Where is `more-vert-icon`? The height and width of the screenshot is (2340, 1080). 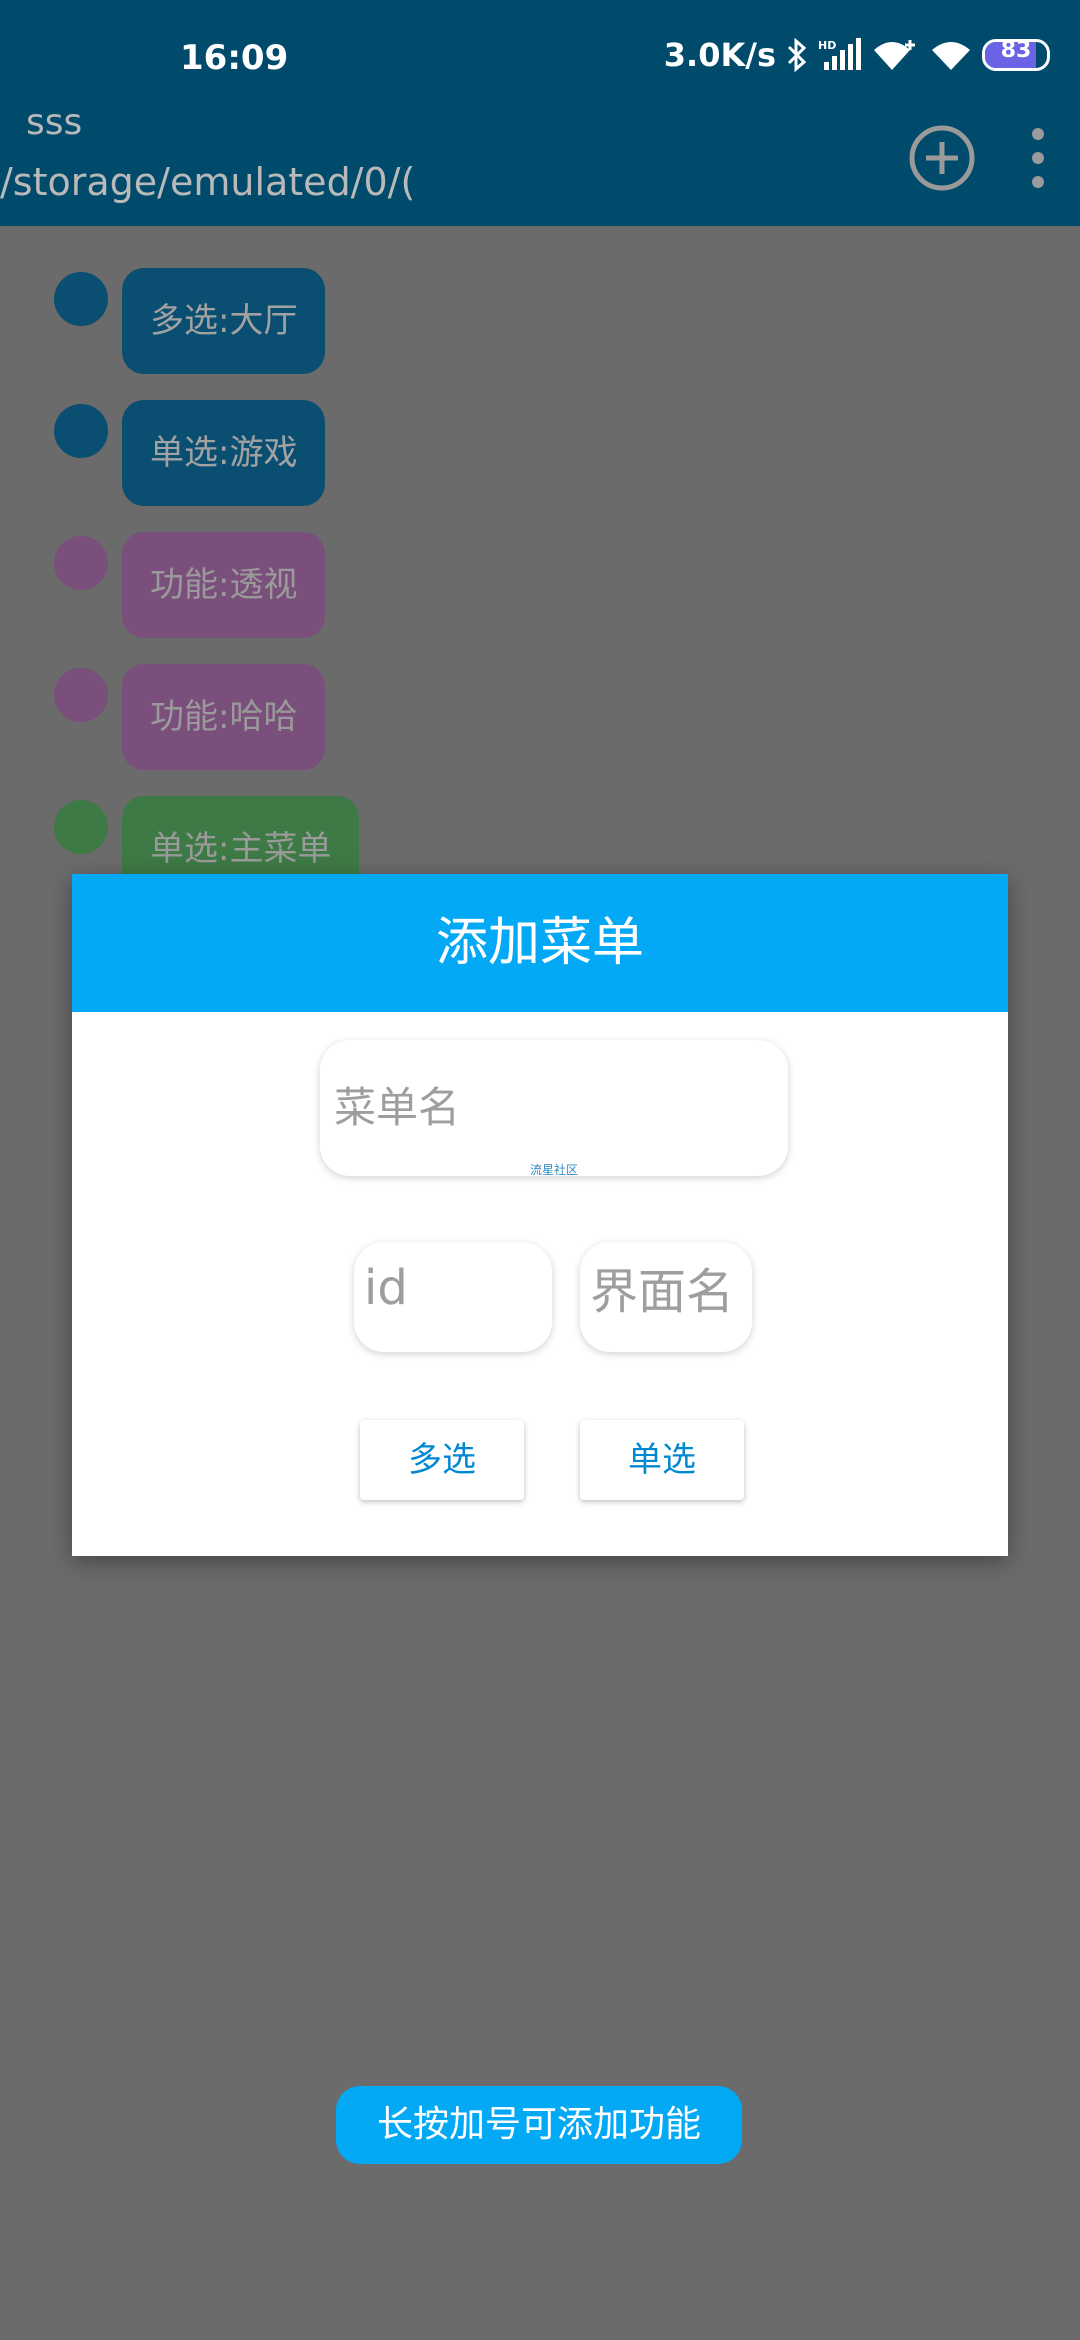
more-vert-icon is located at coordinates (1038, 158).